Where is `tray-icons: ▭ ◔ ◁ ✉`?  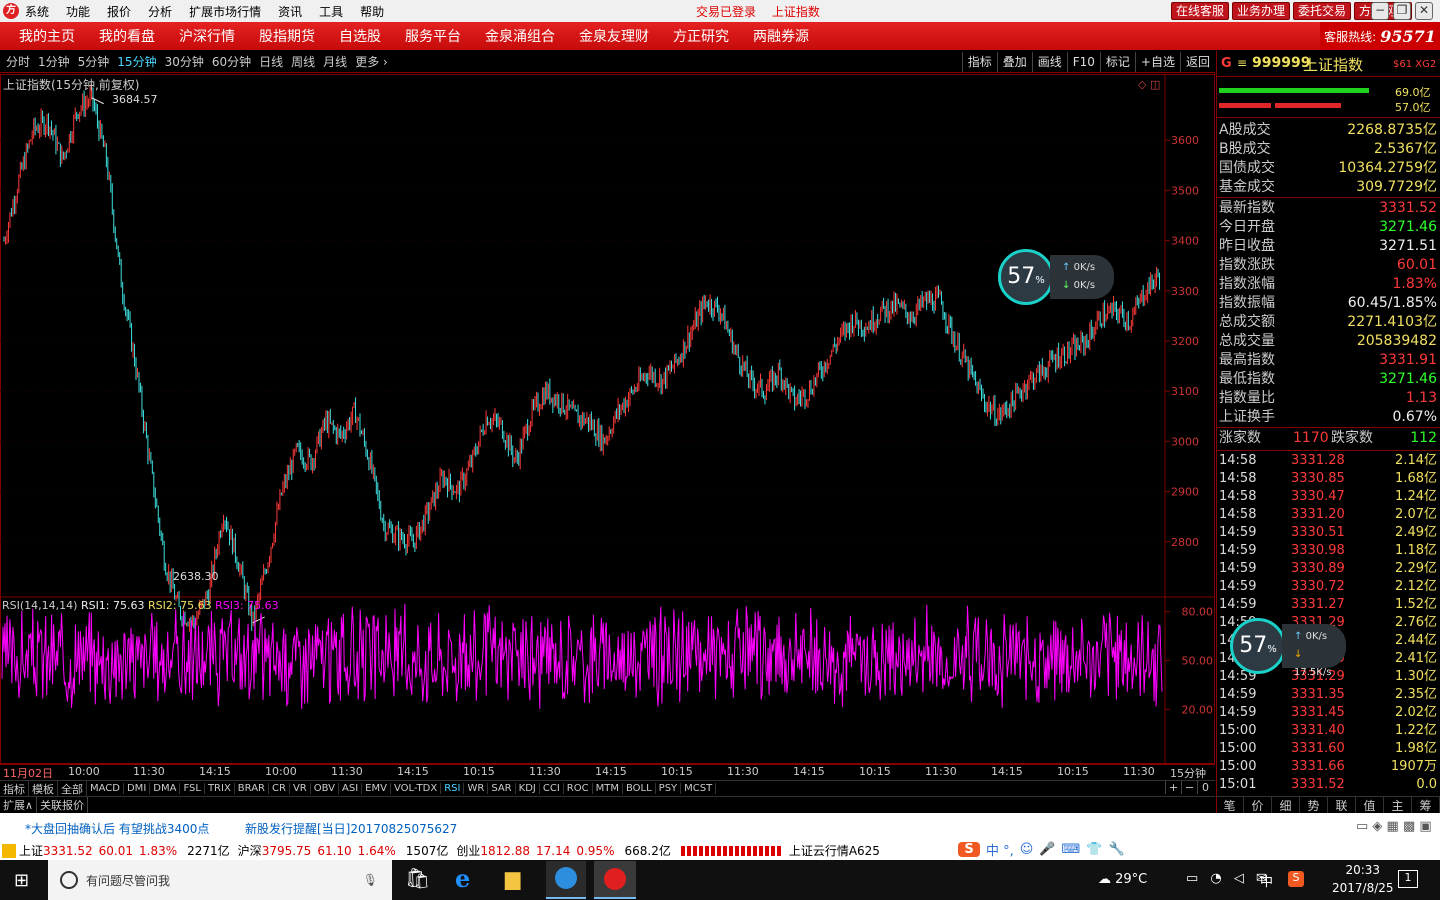
tray-icons: ▭ ◔ ◁ ✉ is located at coordinates (1228, 878).